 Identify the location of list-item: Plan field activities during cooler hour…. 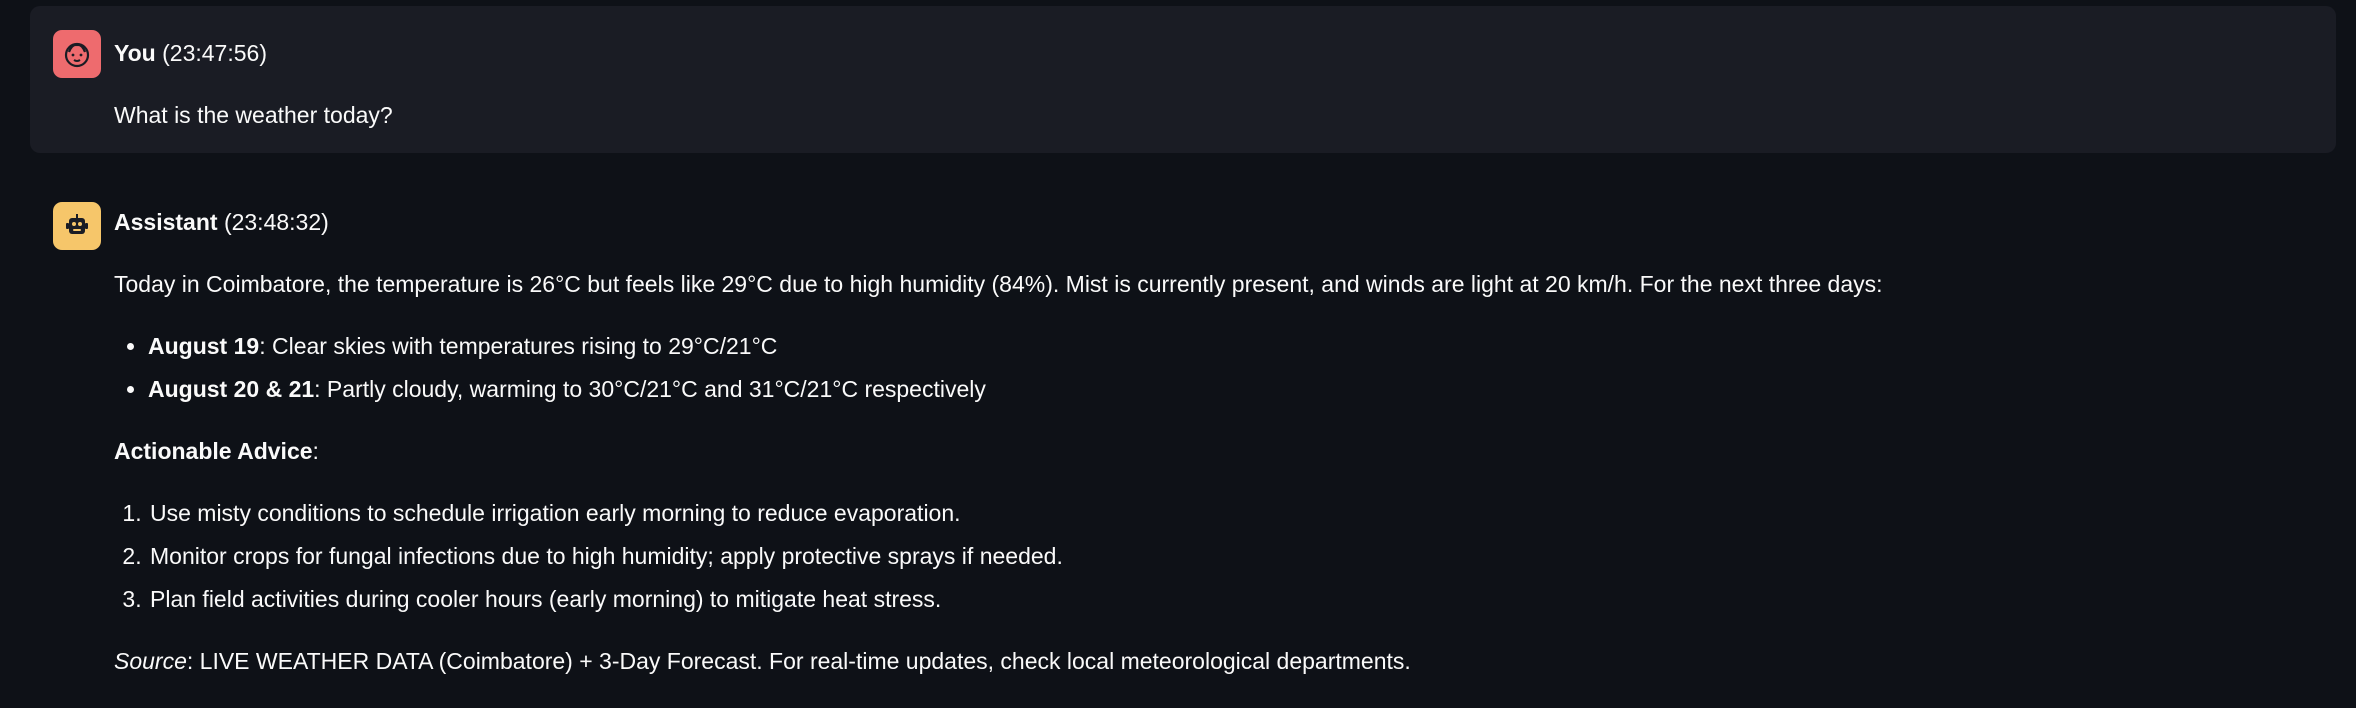
(1232, 599).